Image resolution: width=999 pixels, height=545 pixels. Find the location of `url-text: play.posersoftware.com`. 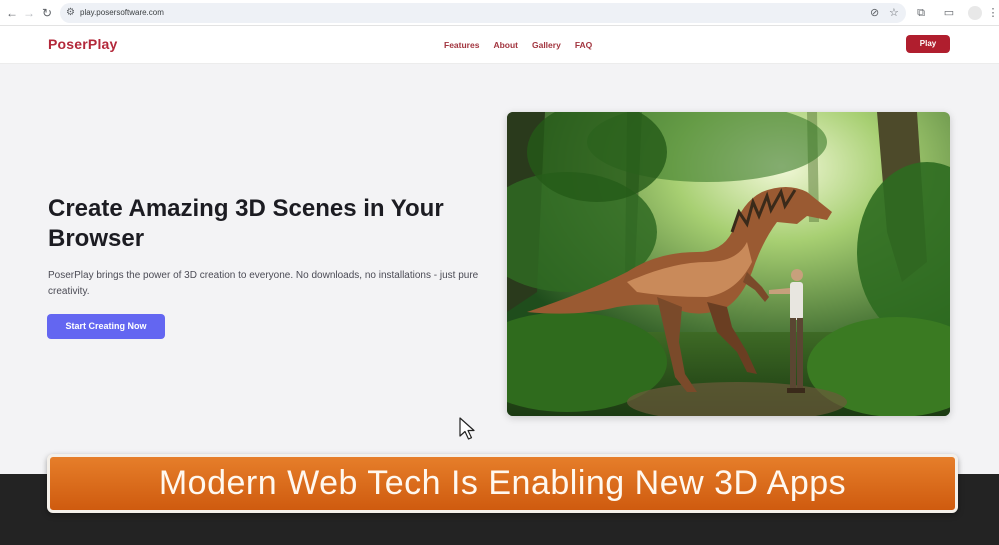

url-text: play.posersoftware.com is located at coordinates (122, 13).